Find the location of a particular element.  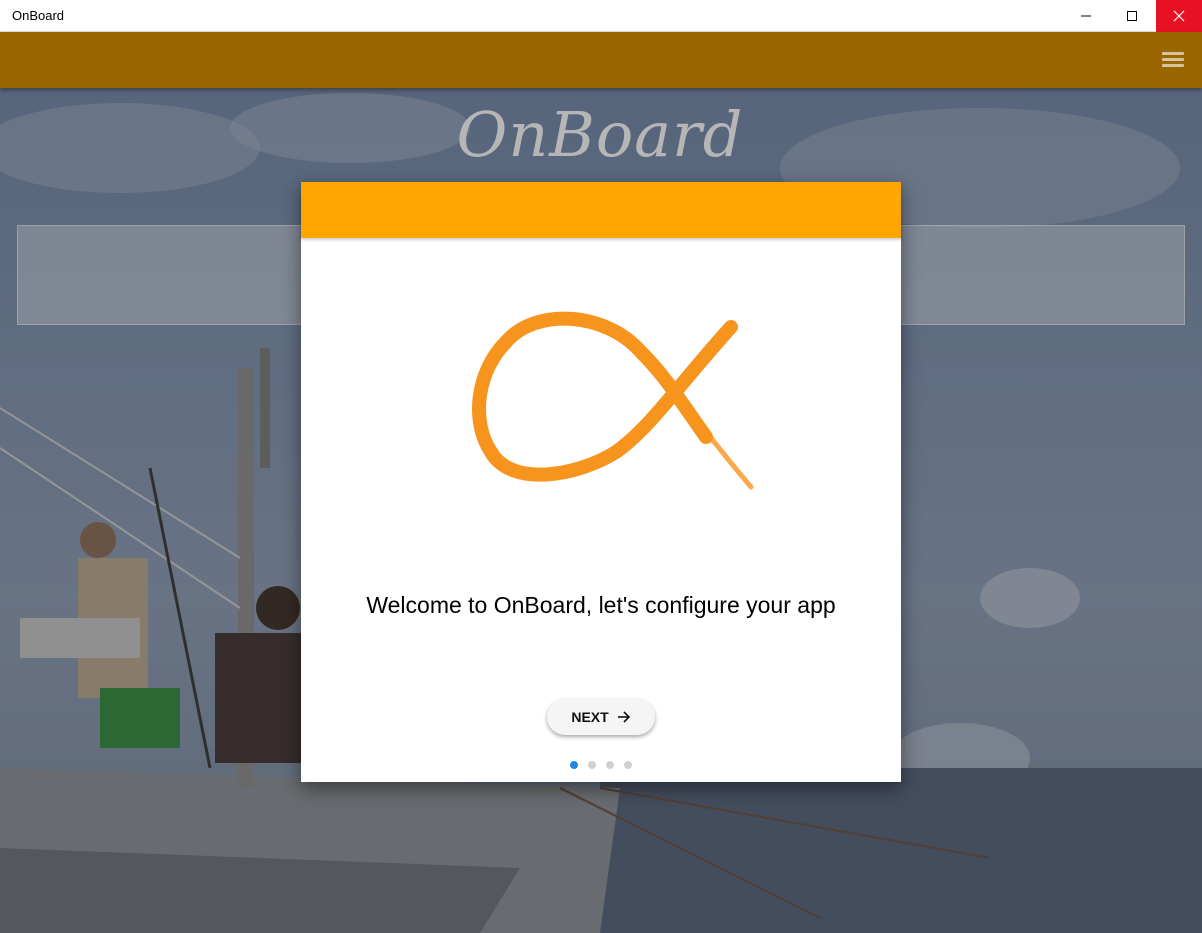

close-button is located at coordinates (1179, 16).